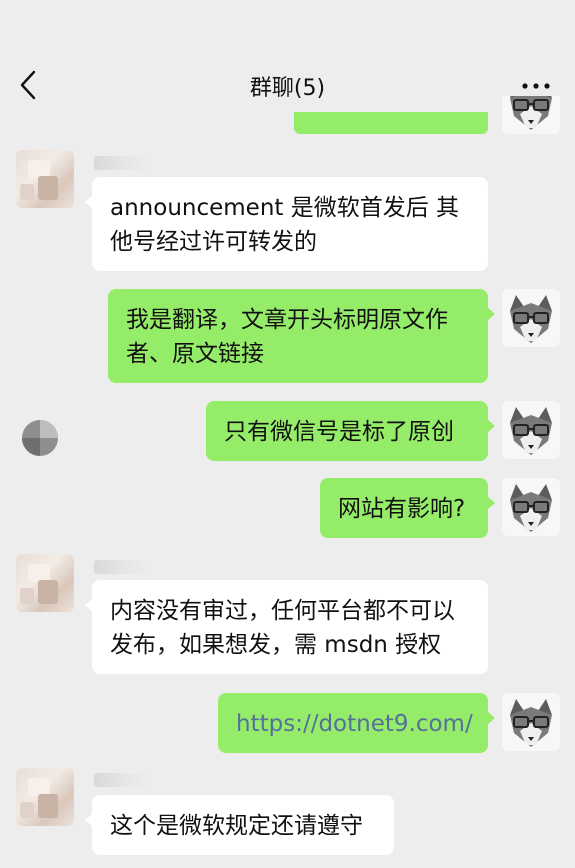 This screenshot has height=868, width=575. I want to click on more-dots-icon, so click(536, 86).